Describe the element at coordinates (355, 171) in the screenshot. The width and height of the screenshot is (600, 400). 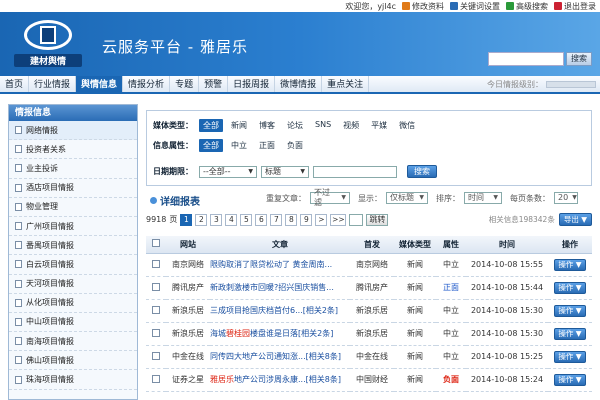
I see `keyword-input` at that location.